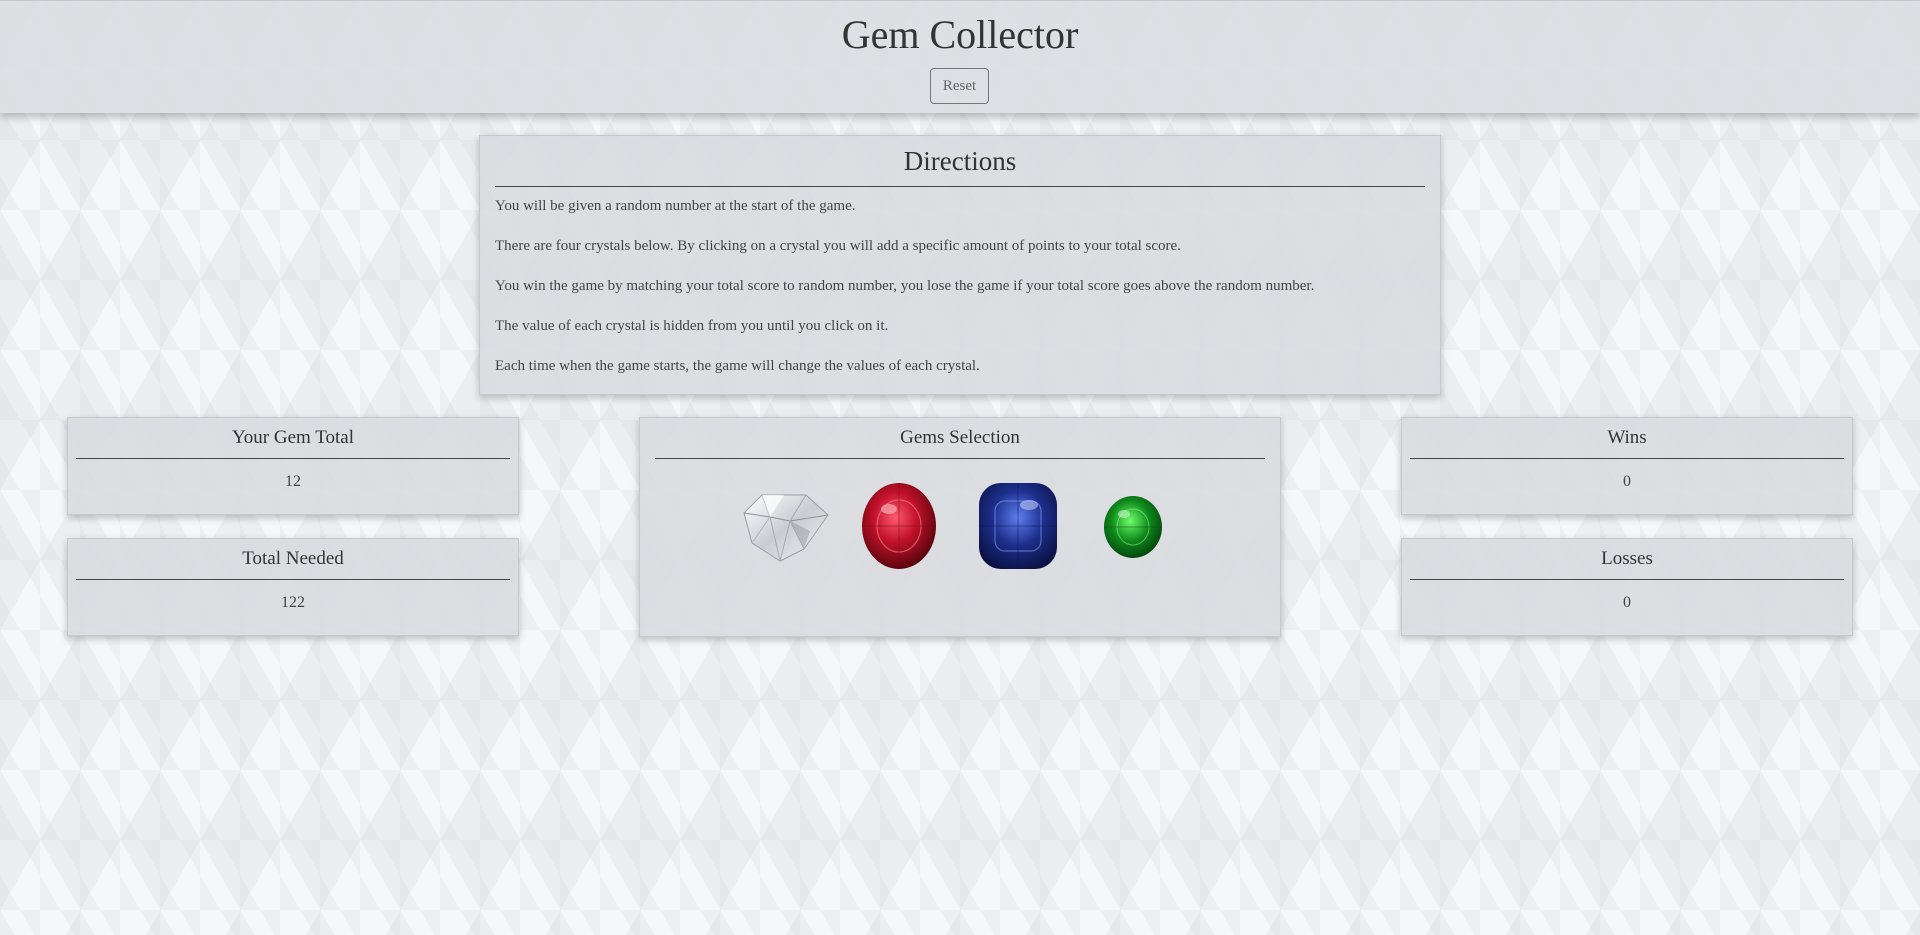 This screenshot has height=935, width=1920. I want to click on ruby-gem-button, so click(899, 526).